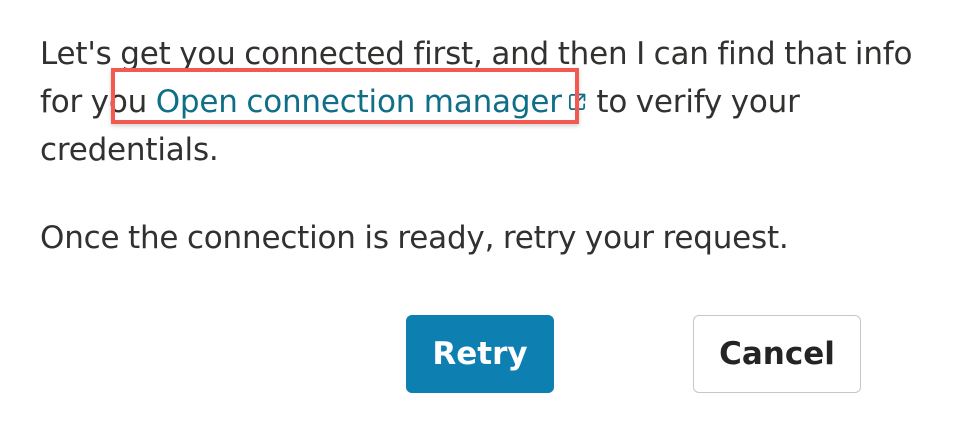 The width and height of the screenshot is (966, 434). Describe the element at coordinates (358, 102) in the screenshot. I see `link-label: Open connection manager` at that location.